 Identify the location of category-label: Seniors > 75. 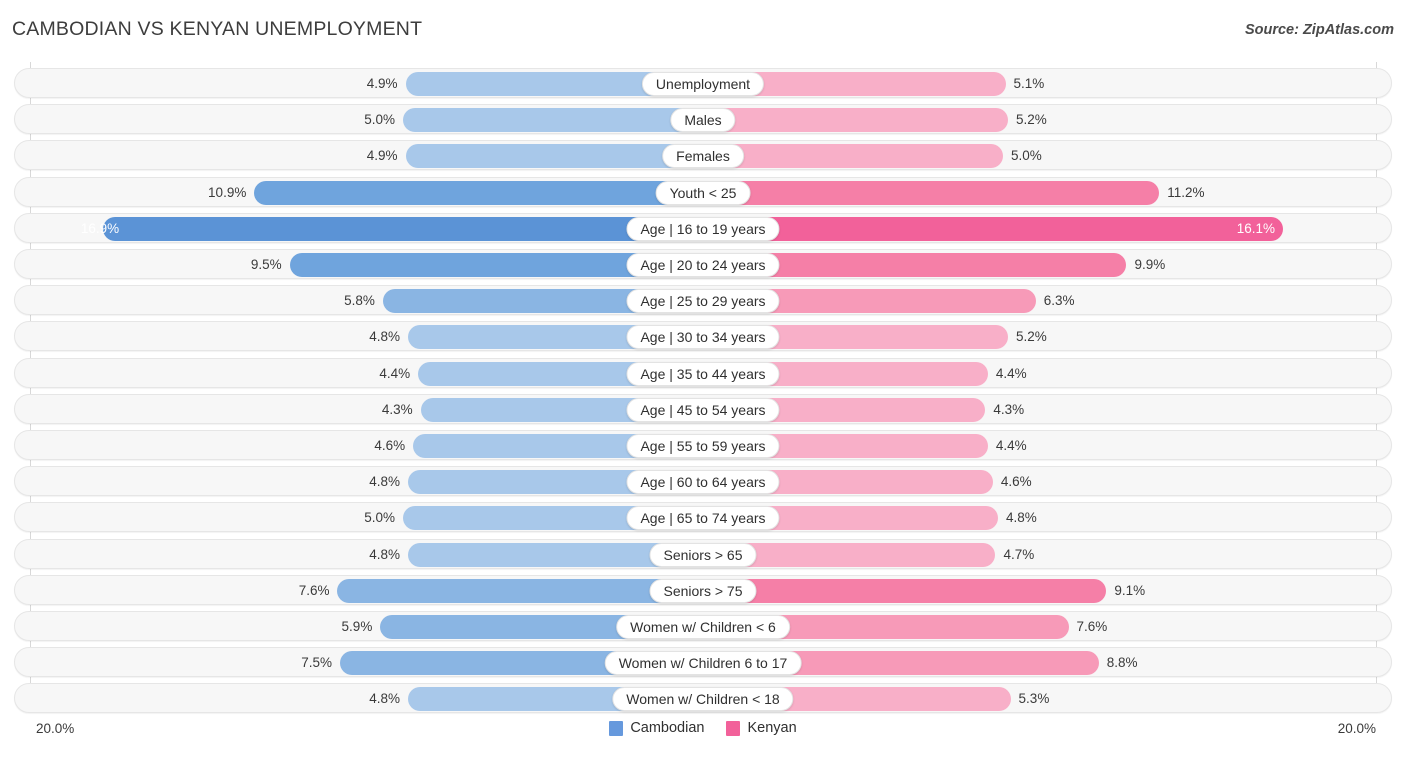
(703, 590).